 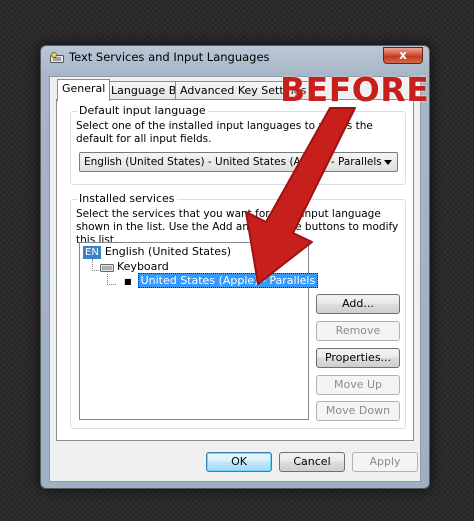 What do you see at coordinates (355, 89) in the screenshot?
I see `before-annotation-label: BEFORE` at bounding box center [355, 89].